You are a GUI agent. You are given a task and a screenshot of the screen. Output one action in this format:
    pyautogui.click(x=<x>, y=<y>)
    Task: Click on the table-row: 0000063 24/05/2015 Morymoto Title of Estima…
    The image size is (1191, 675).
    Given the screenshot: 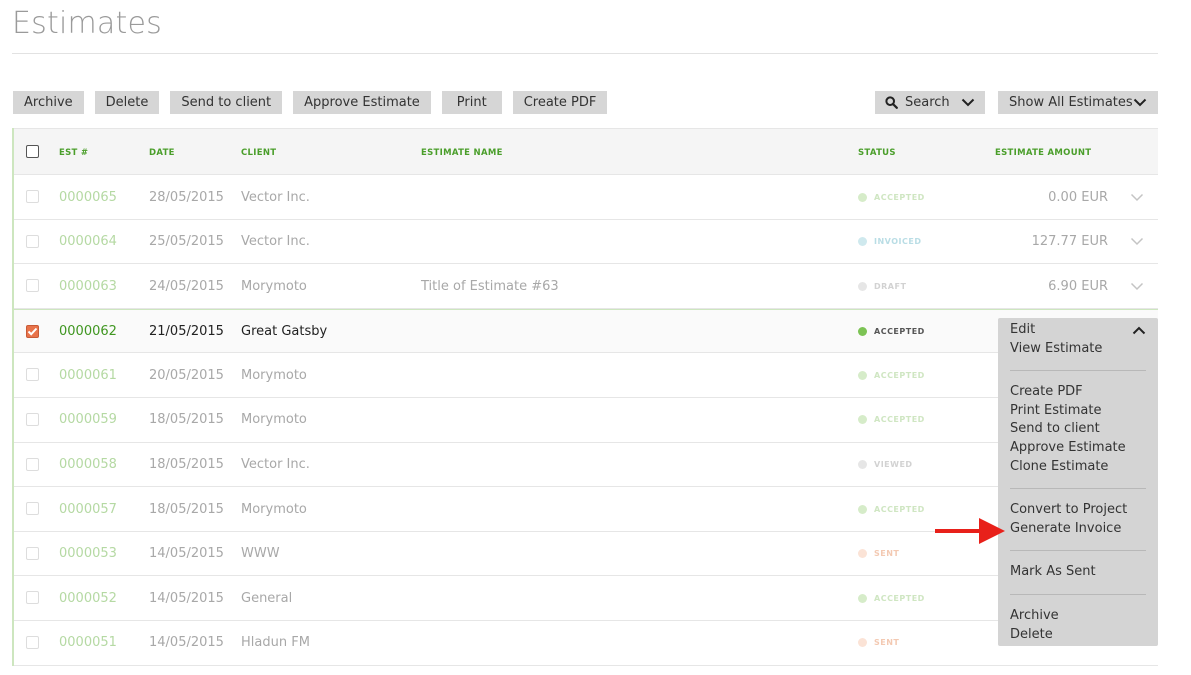 What is the action you would take?
    pyautogui.click(x=586, y=286)
    